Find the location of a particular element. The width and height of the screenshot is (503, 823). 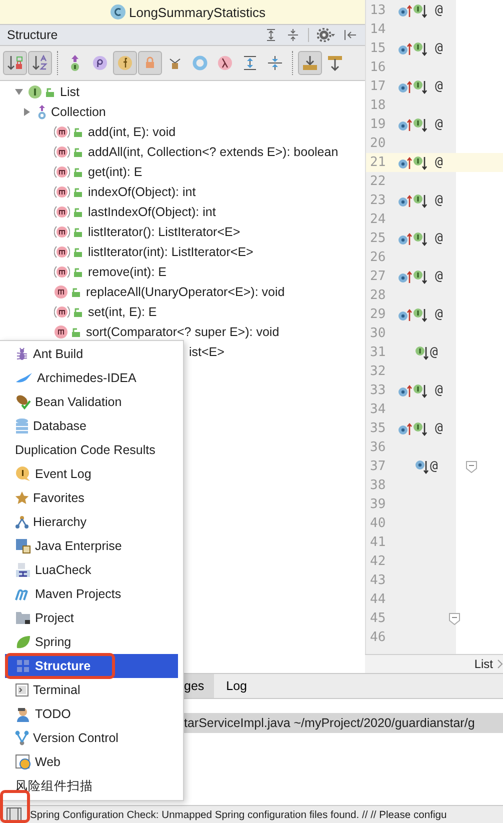

tree-item: List is located at coordinates (70, 92).